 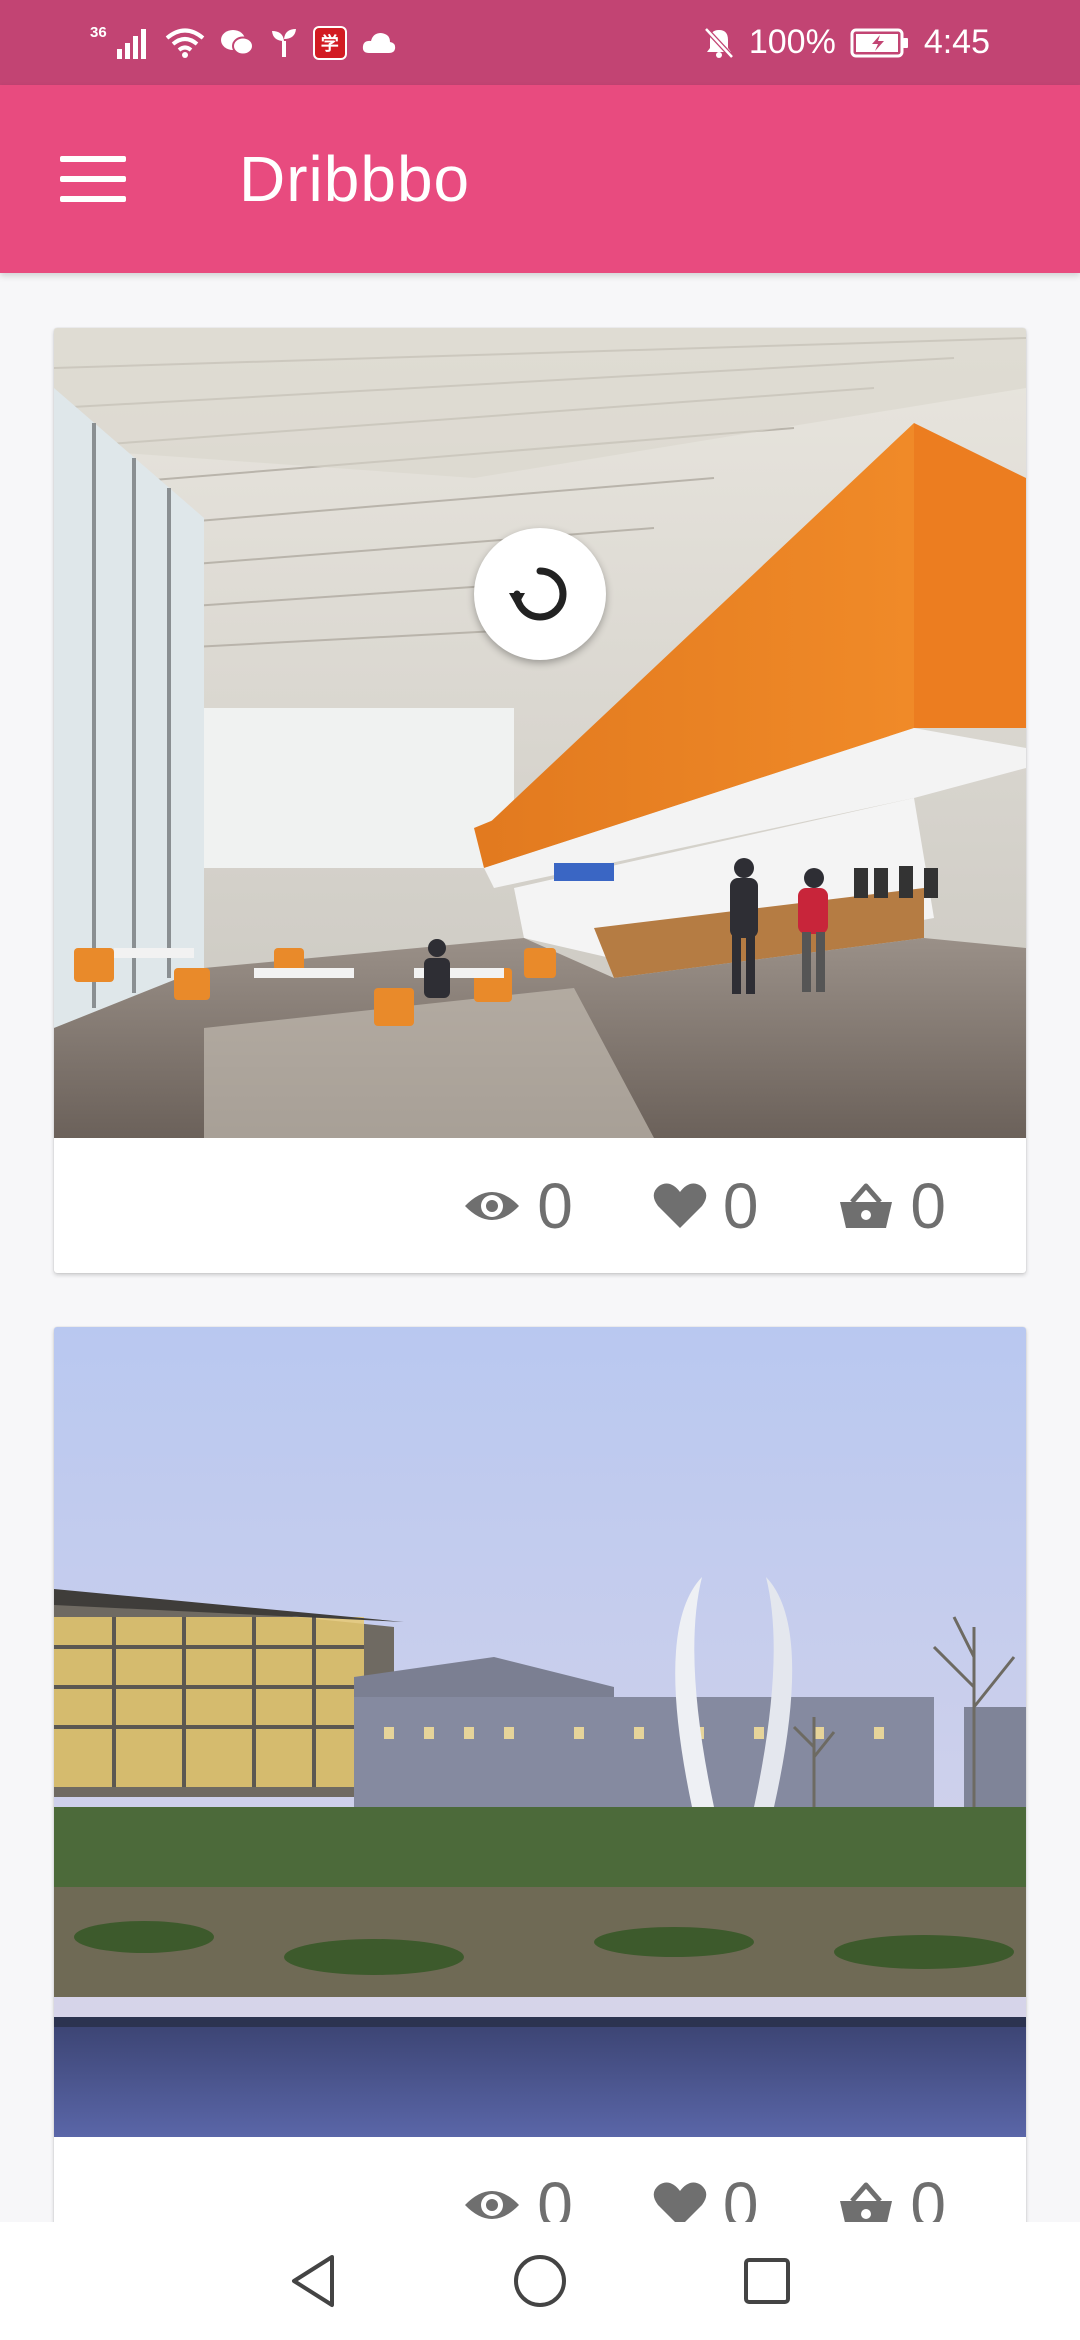 What do you see at coordinates (355, 179) in the screenshot?
I see `app-title: Dribbbo` at bounding box center [355, 179].